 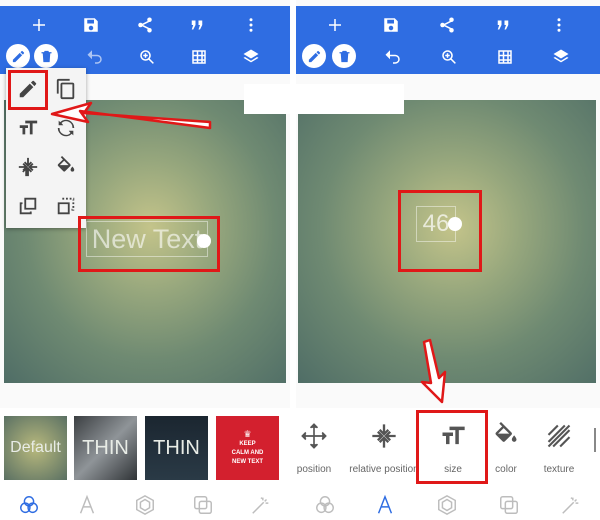 I want to click on white-overlay-bar, so click(x=324, y=99).